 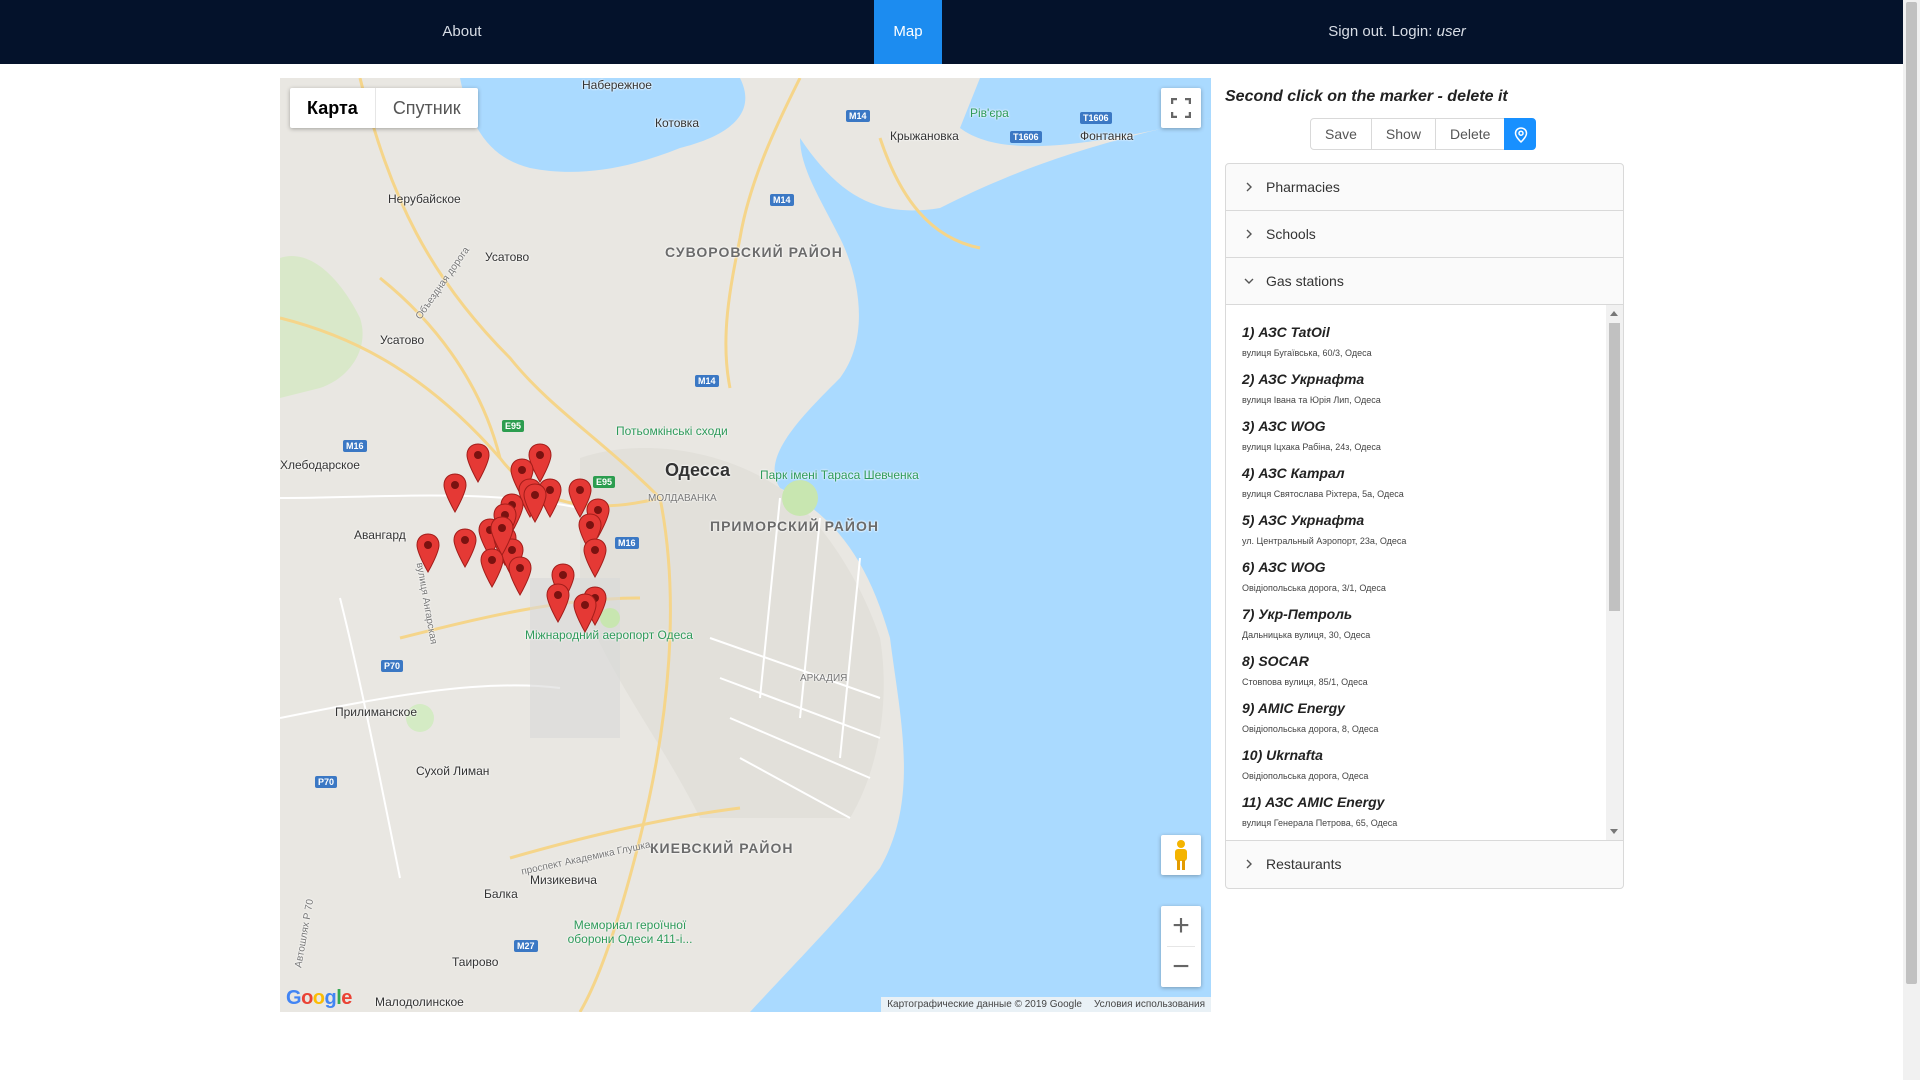 I want to click on list-scrollbar, so click(x=1614, y=572).